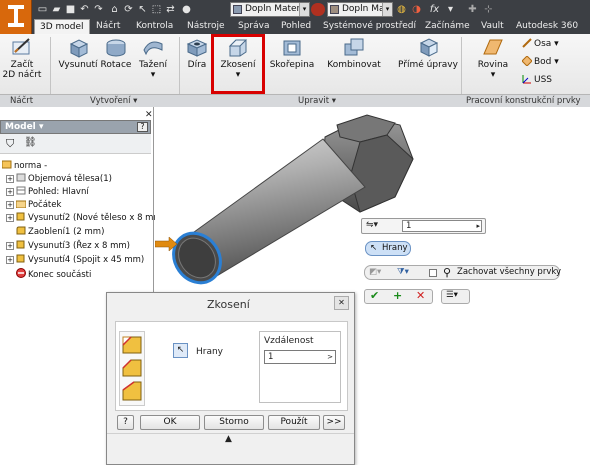 This screenshot has height=465, width=590. What do you see at coordinates (59, 179) in the screenshot?
I see `tree-item-solid-bodies: + Objemová tělesa(1)` at bounding box center [59, 179].